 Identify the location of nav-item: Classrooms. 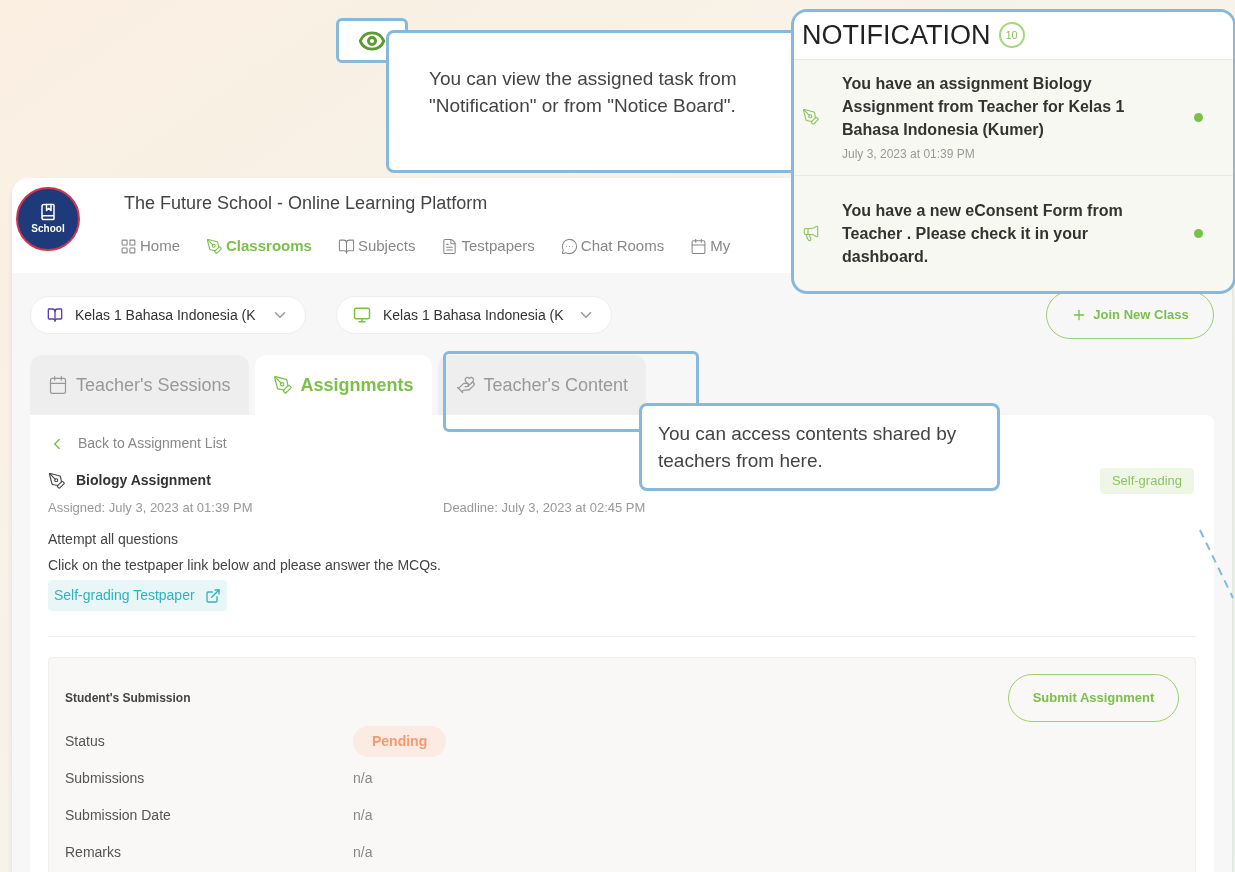
(259, 246).